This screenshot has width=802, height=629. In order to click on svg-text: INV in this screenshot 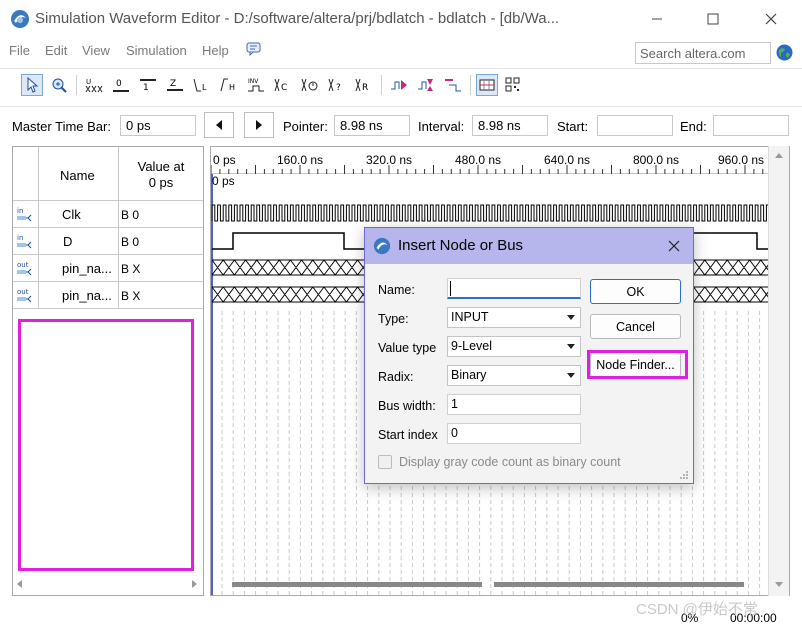, I will do `click(253, 81)`.